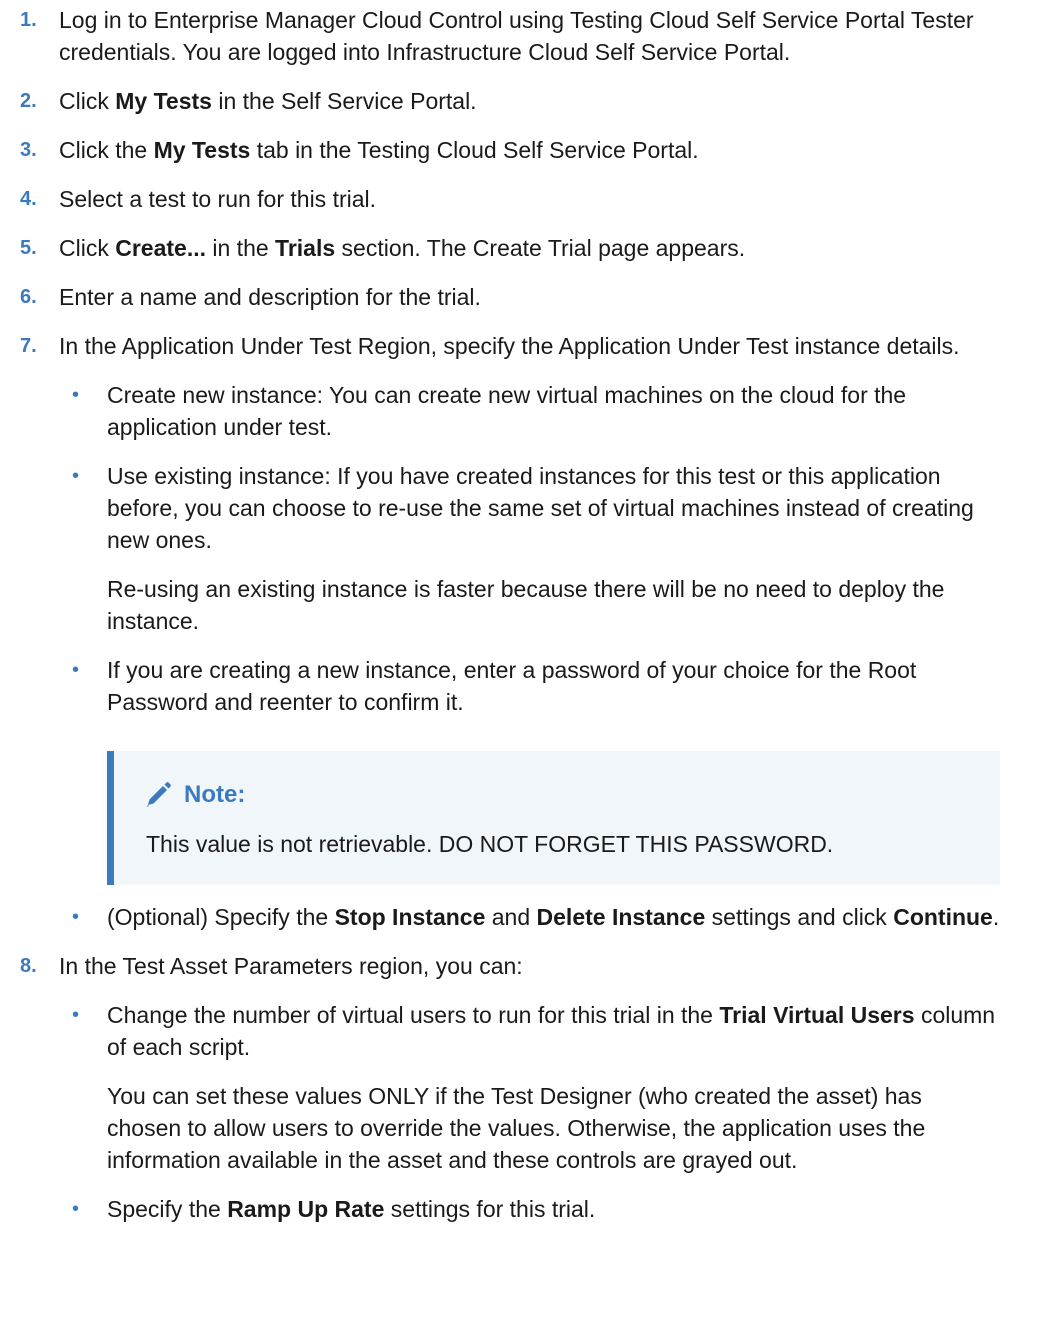 This screenshot has width=1040, height=1335. I want to click on text-run: ., so click(996, 917).